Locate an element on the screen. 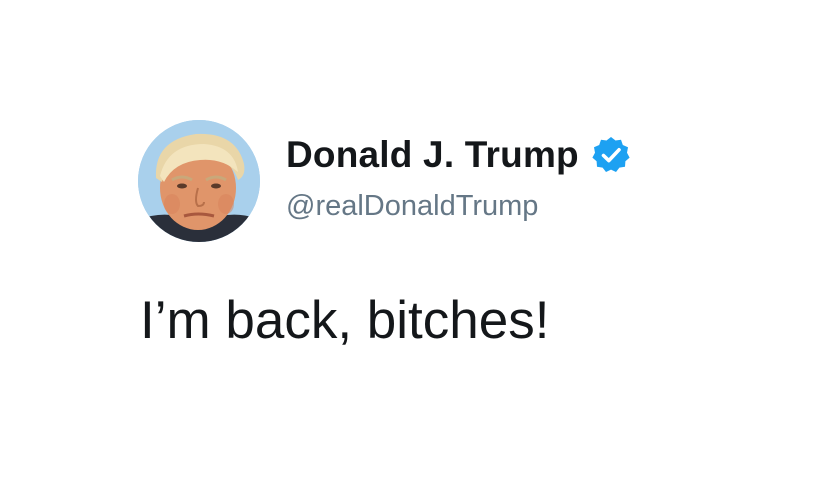 This screenshot has height=480, width=839. author-block: Donald J. Trump @realDonaldTrump is located at coordinates (458, 178).